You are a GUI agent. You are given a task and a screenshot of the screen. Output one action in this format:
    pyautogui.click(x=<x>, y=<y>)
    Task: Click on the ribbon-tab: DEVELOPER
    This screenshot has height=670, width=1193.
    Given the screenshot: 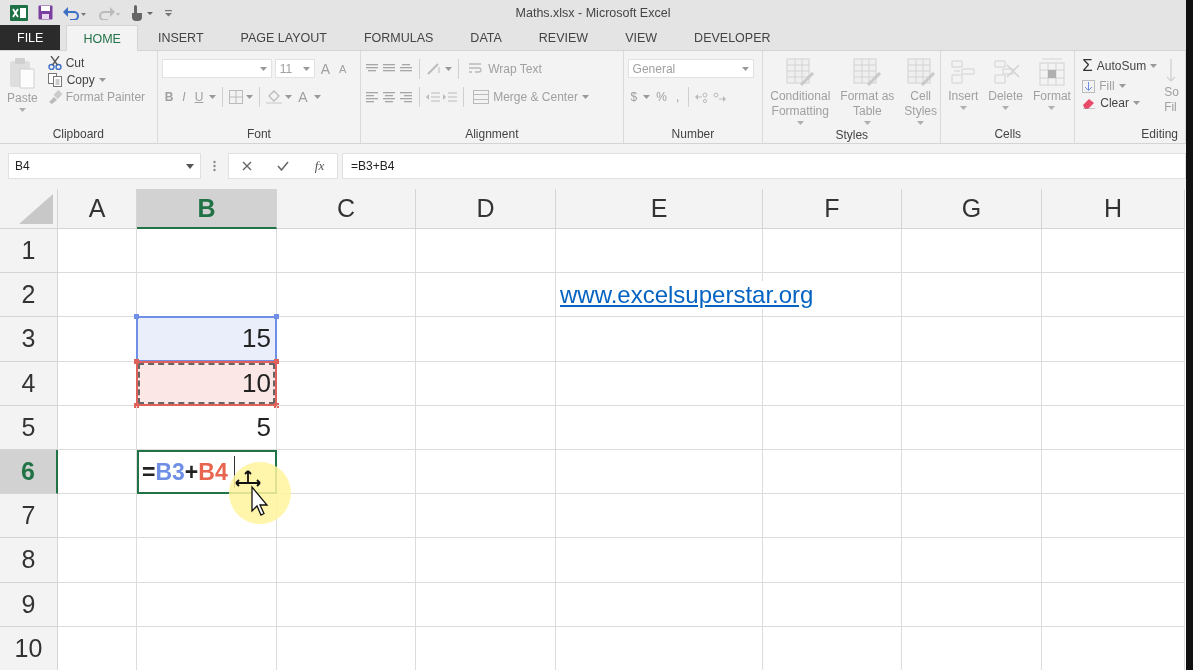 What is the action you would take?
    pyautogui.click(x=732, y=37)
    